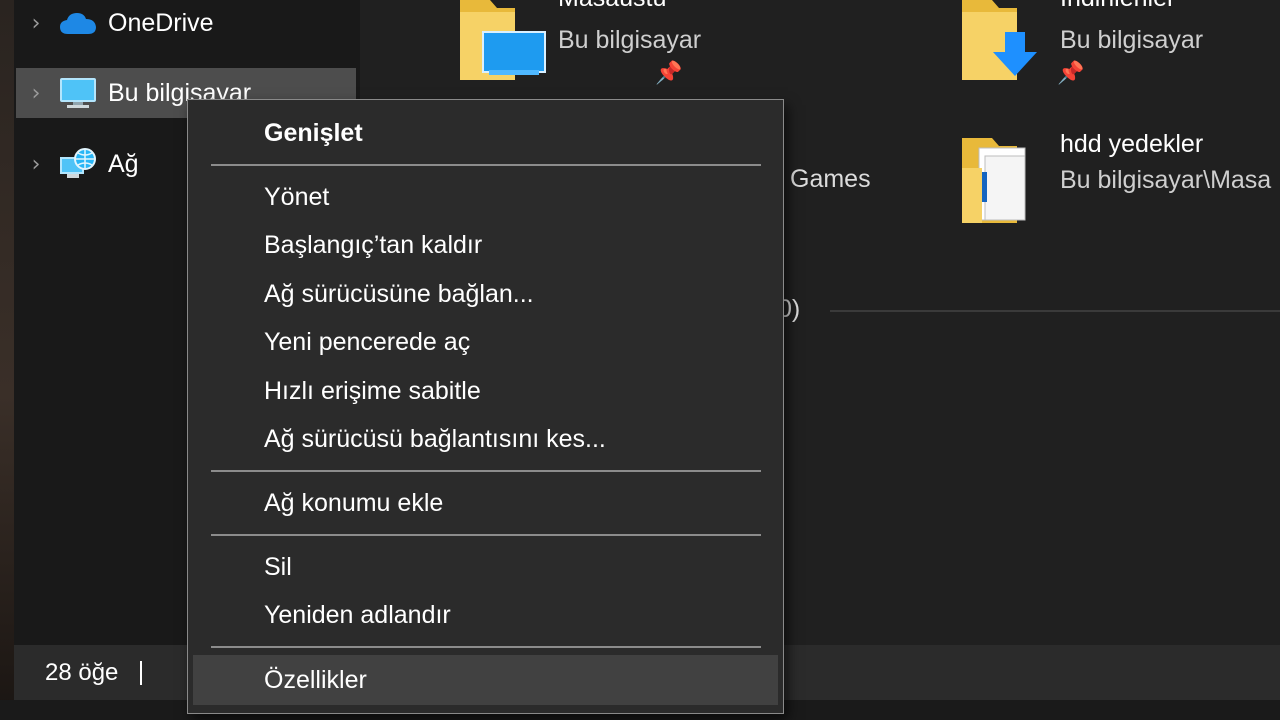  I want to click on menu-item-add-network-location: Ağ konumu ekle, so click(485, 503).